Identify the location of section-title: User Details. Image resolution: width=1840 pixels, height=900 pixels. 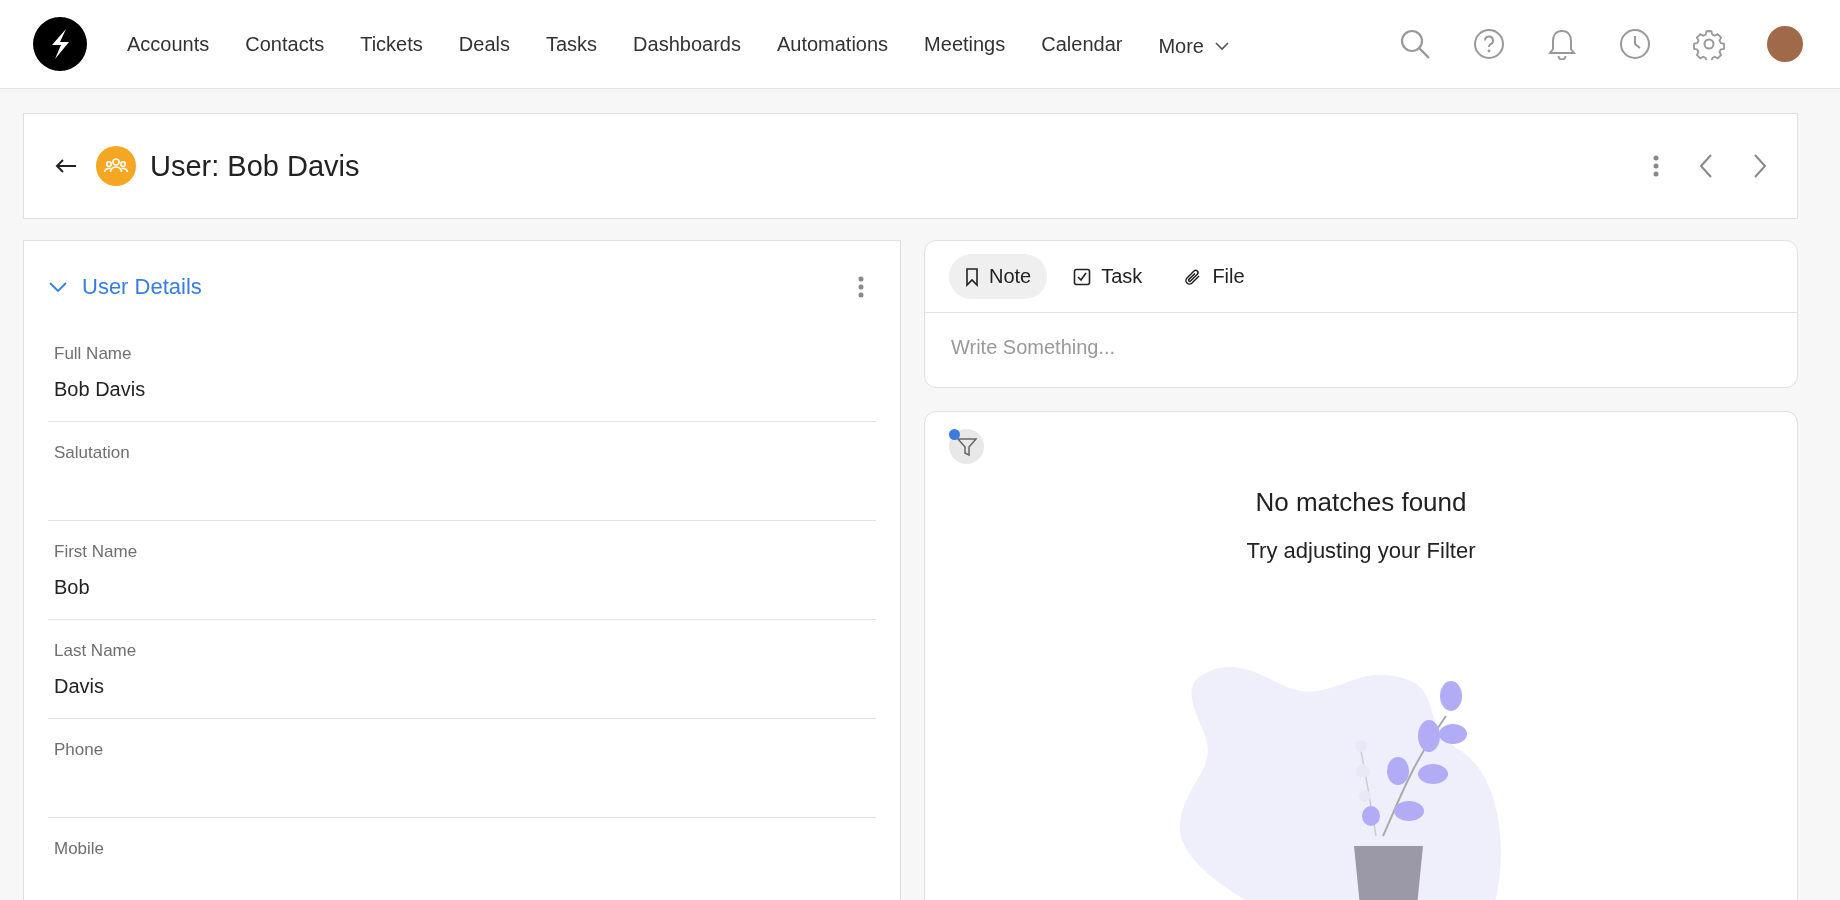
(142, 287).